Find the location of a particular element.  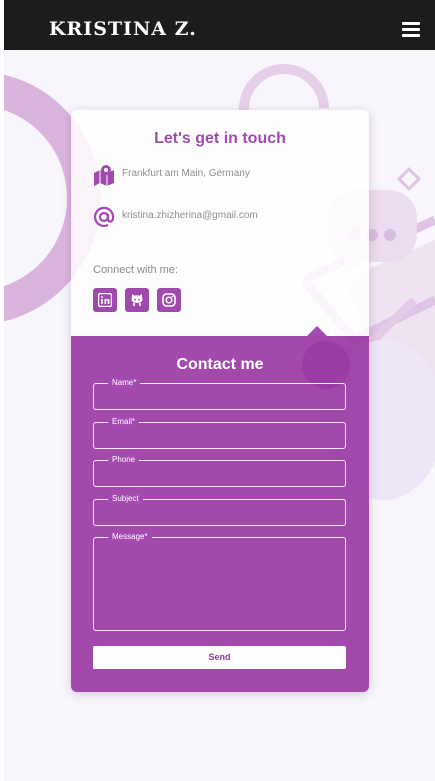

instagram-button is located at coordinates (169, 300).